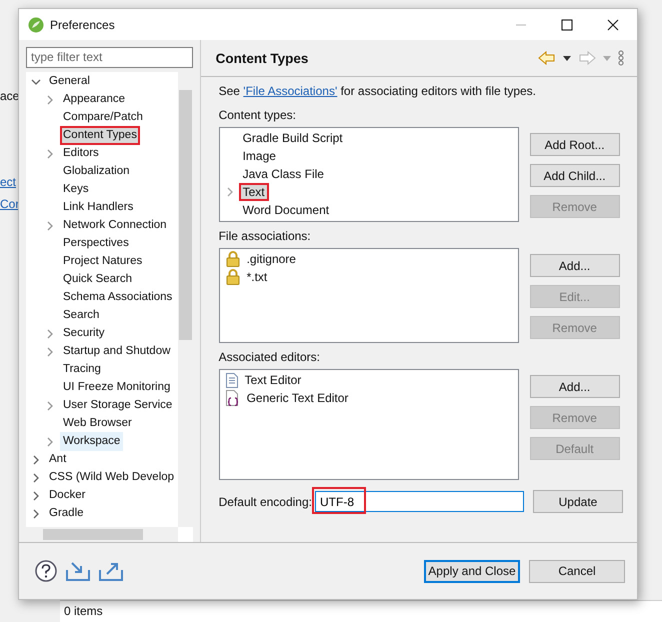 This screenshot has width=662, height=622. What do you see at coordinates (472, 571) in the screenshot?
I see `apply-and-close-button: Apply and Close` at bounding box center [472, 571].